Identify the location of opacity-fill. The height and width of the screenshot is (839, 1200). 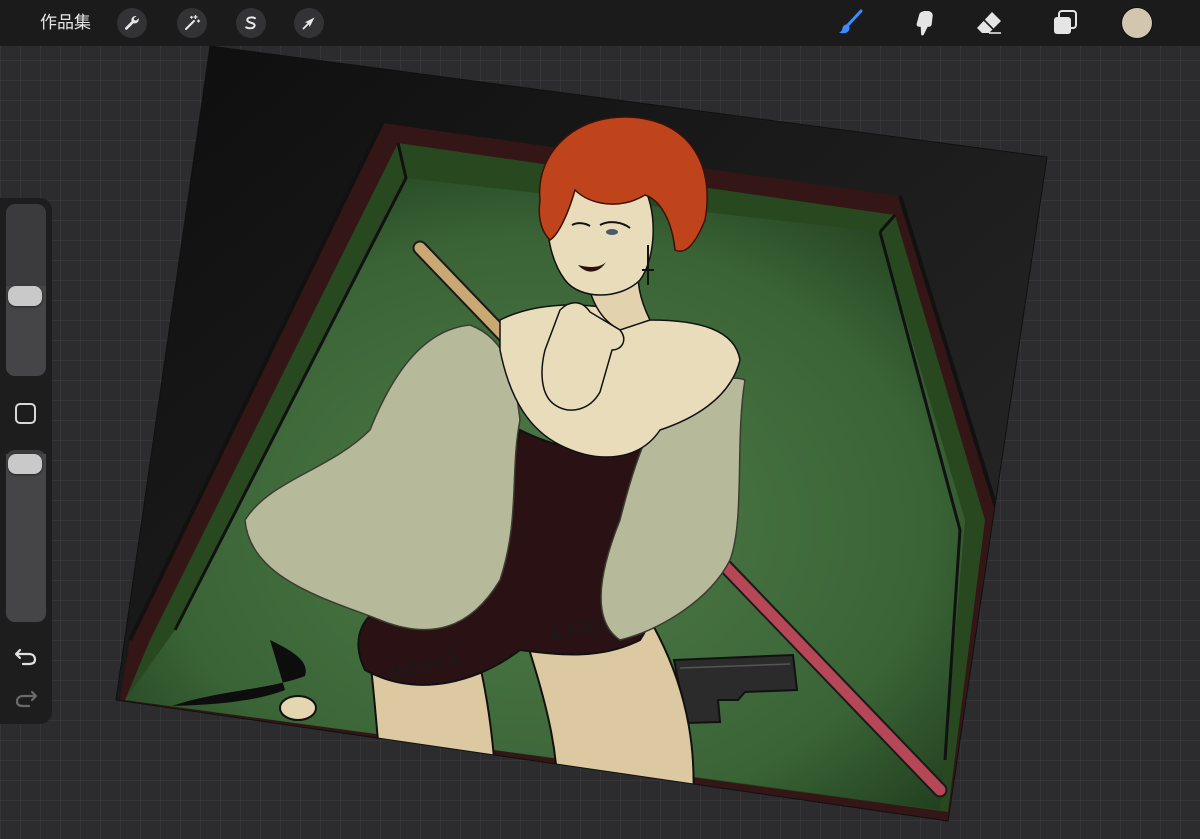
(26, 538).